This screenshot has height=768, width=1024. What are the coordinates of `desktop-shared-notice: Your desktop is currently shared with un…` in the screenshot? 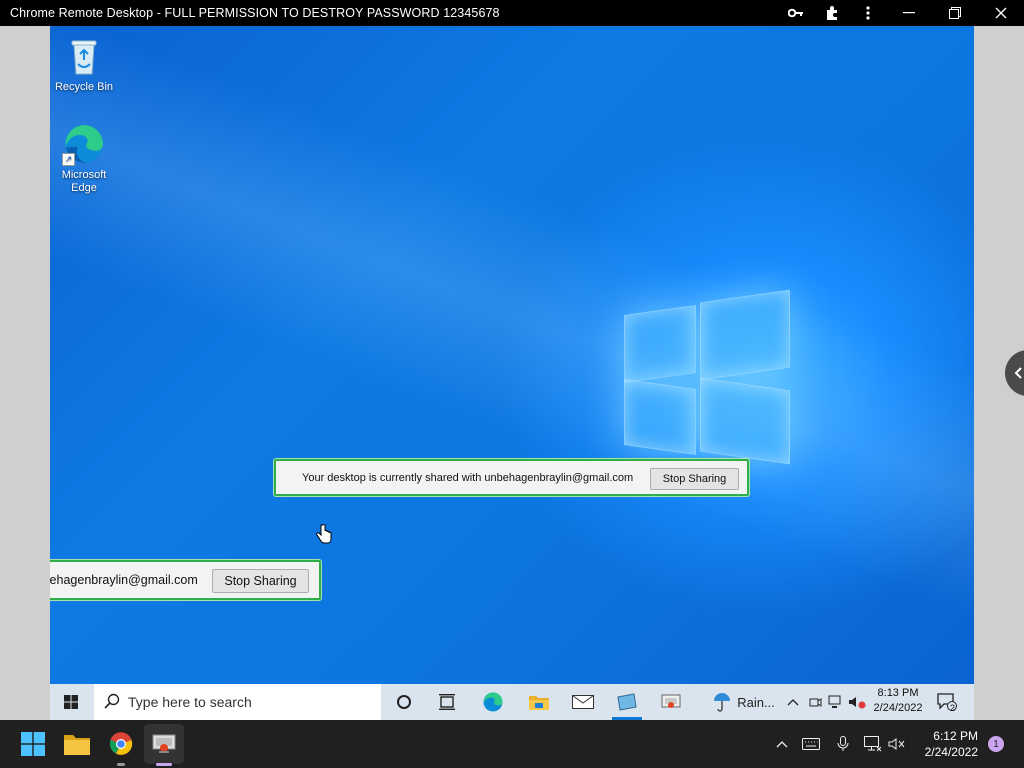 It's located at (511, 477).